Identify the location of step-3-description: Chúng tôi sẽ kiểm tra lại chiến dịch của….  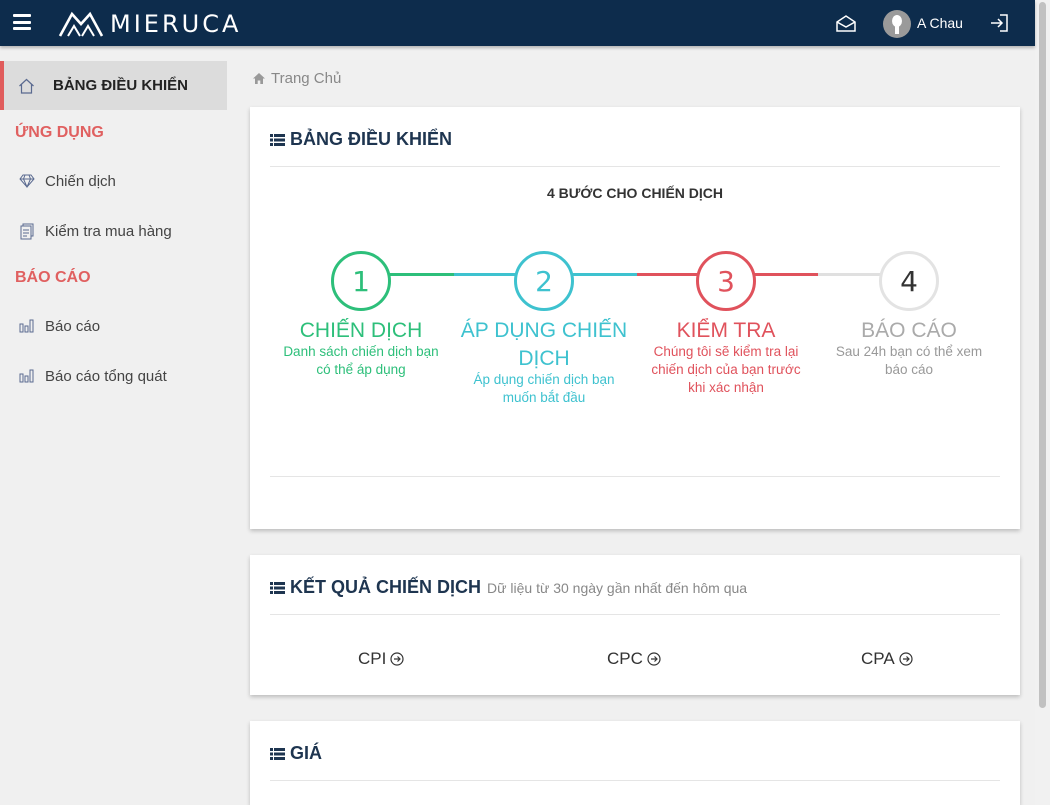
(726, 369).